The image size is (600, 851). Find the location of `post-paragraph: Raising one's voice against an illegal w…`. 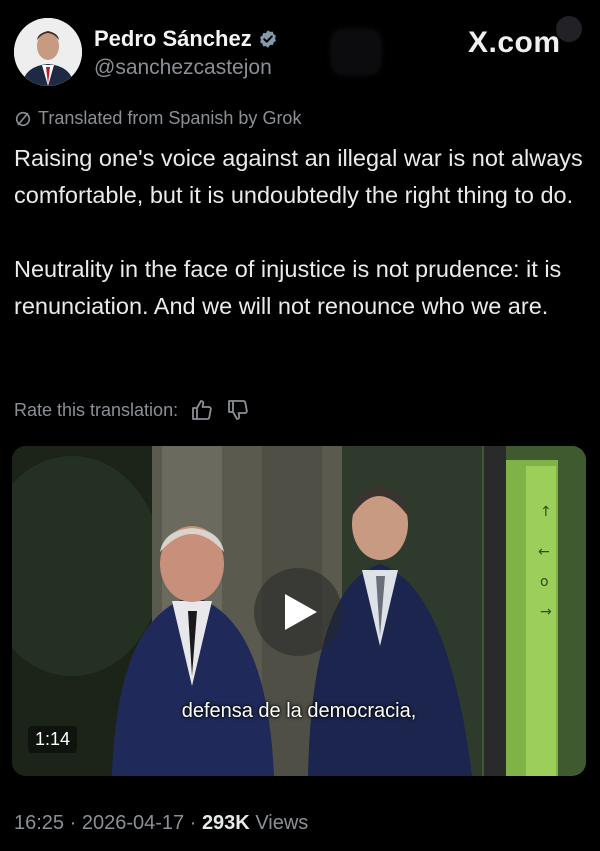

post-paragraph: Raising one's voice against an illegal w… is located at coordinates (298, 176).